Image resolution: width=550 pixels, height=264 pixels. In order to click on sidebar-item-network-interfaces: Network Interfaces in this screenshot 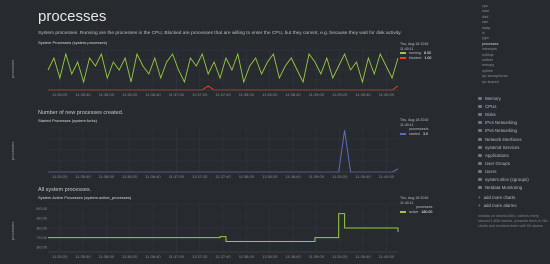, I will do `click(500, 139)`.